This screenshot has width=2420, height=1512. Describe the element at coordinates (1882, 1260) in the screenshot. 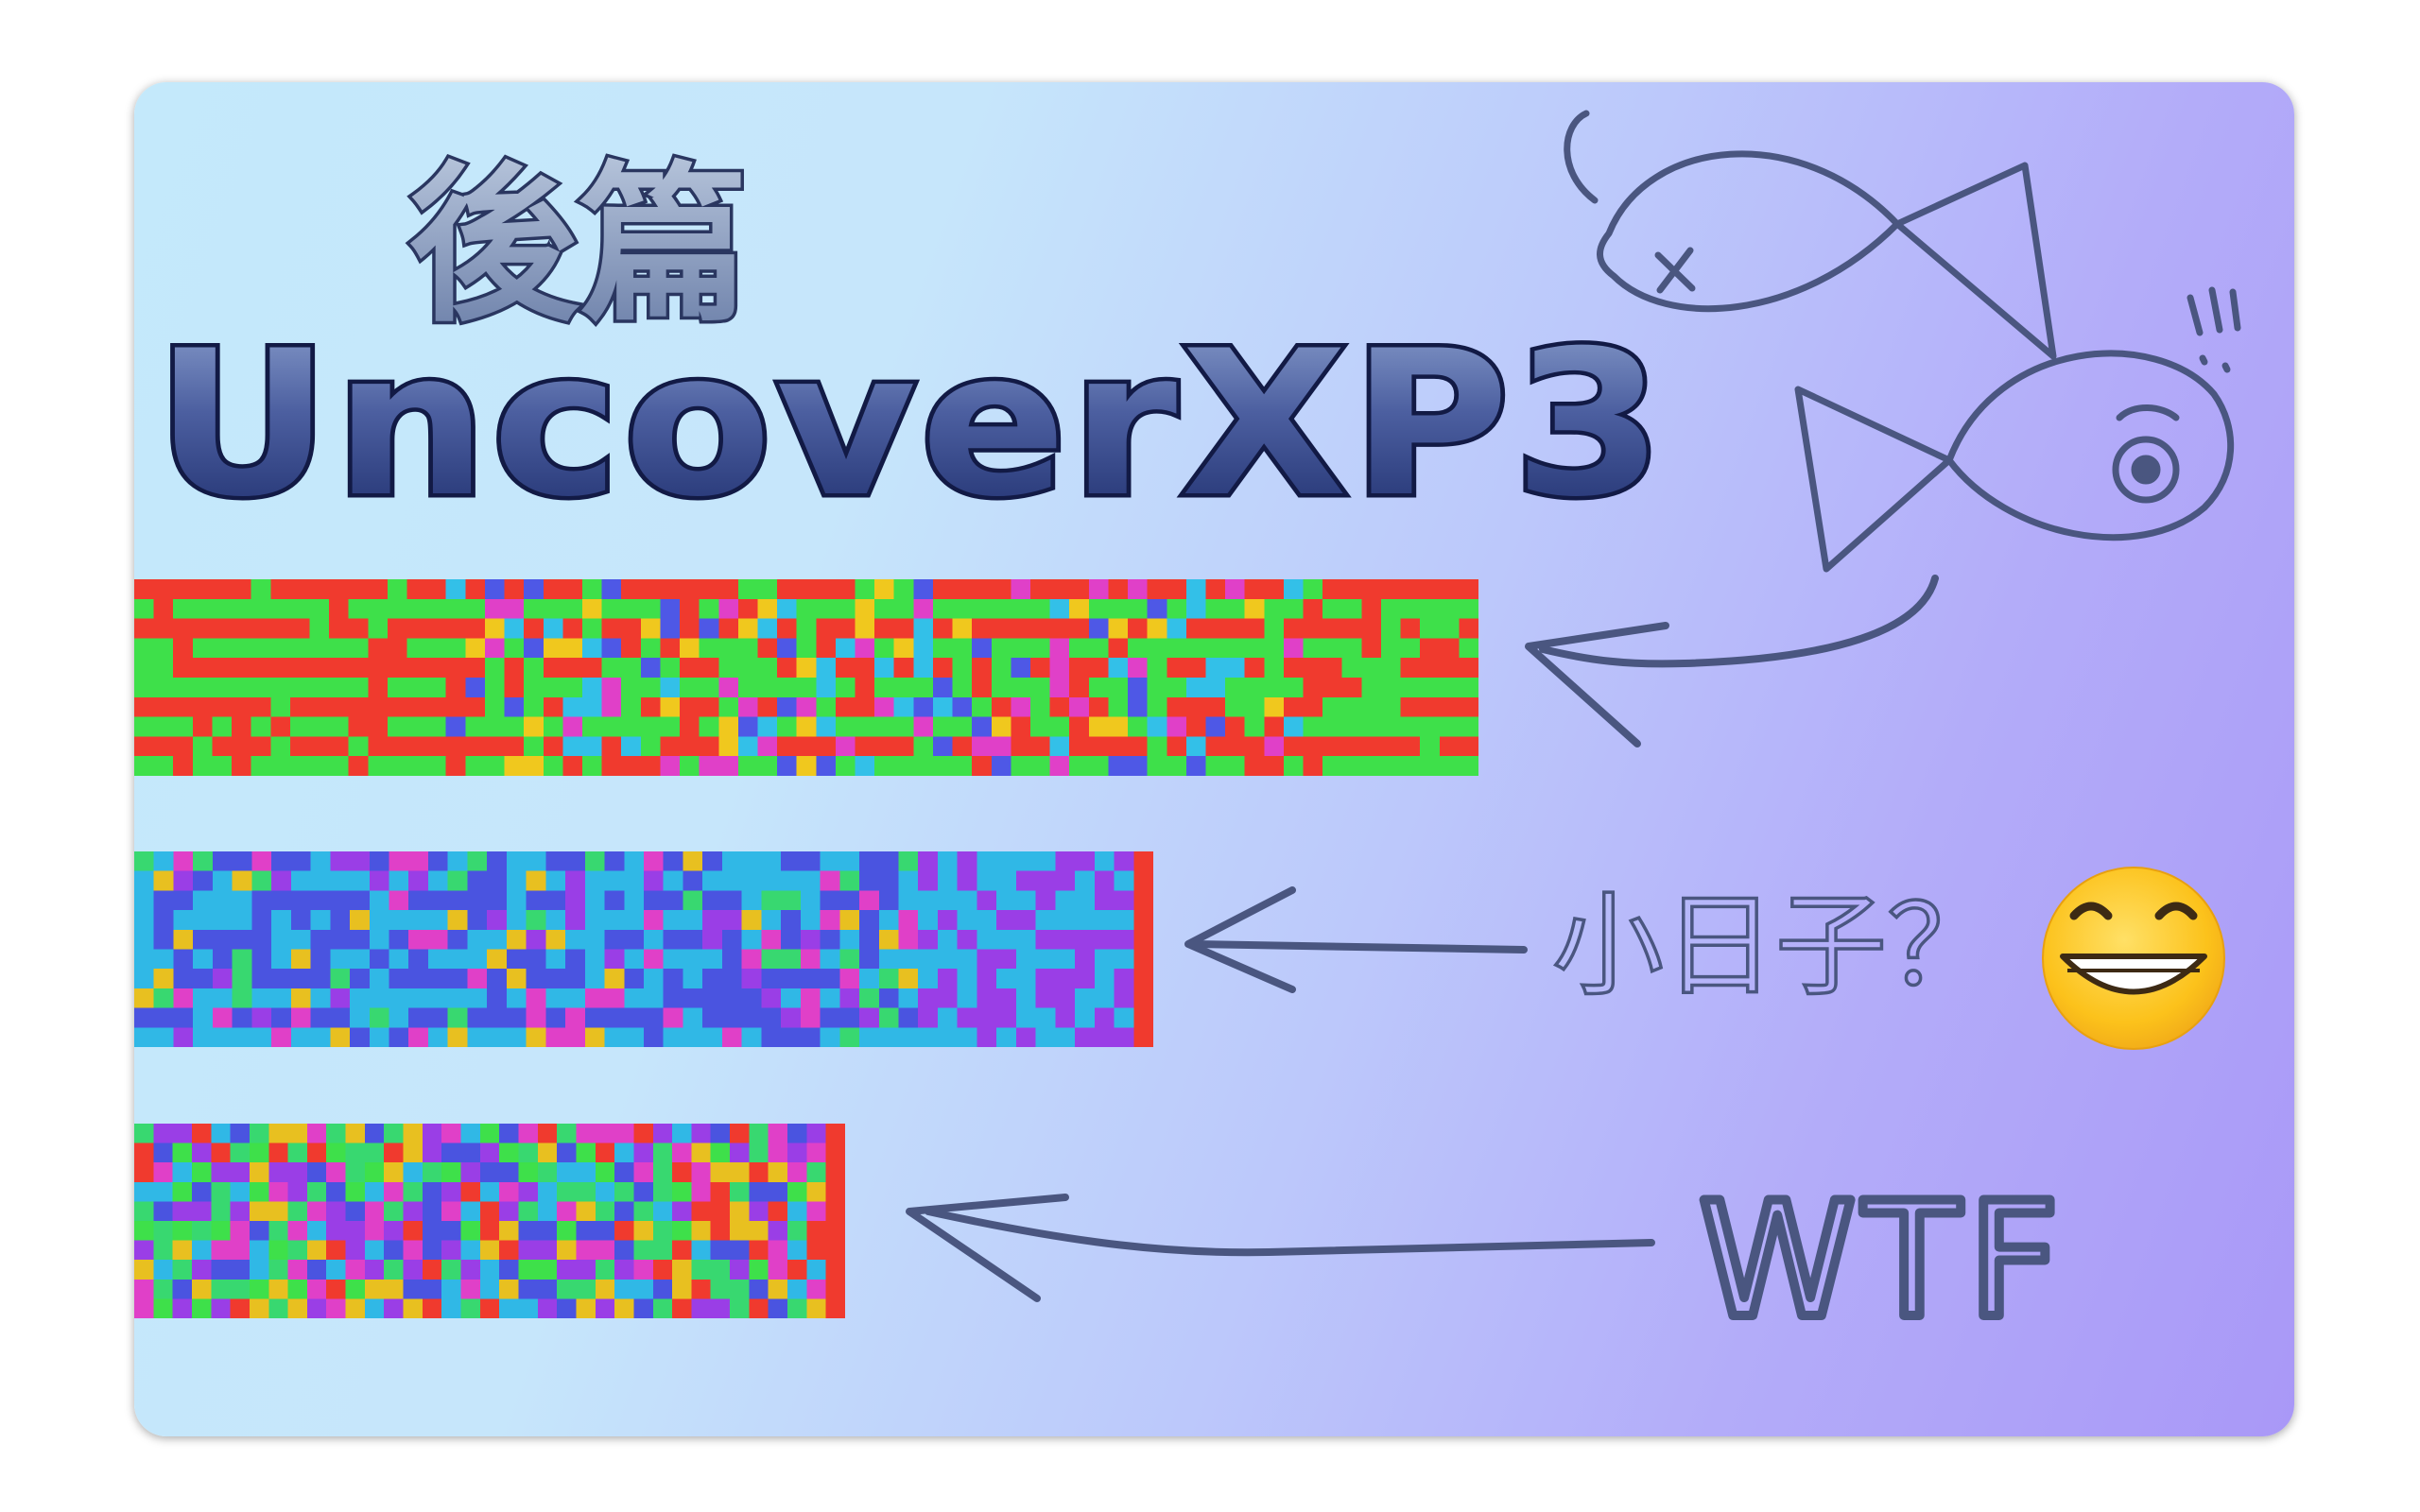

I see `annotation-bottom: WTF` at that location.